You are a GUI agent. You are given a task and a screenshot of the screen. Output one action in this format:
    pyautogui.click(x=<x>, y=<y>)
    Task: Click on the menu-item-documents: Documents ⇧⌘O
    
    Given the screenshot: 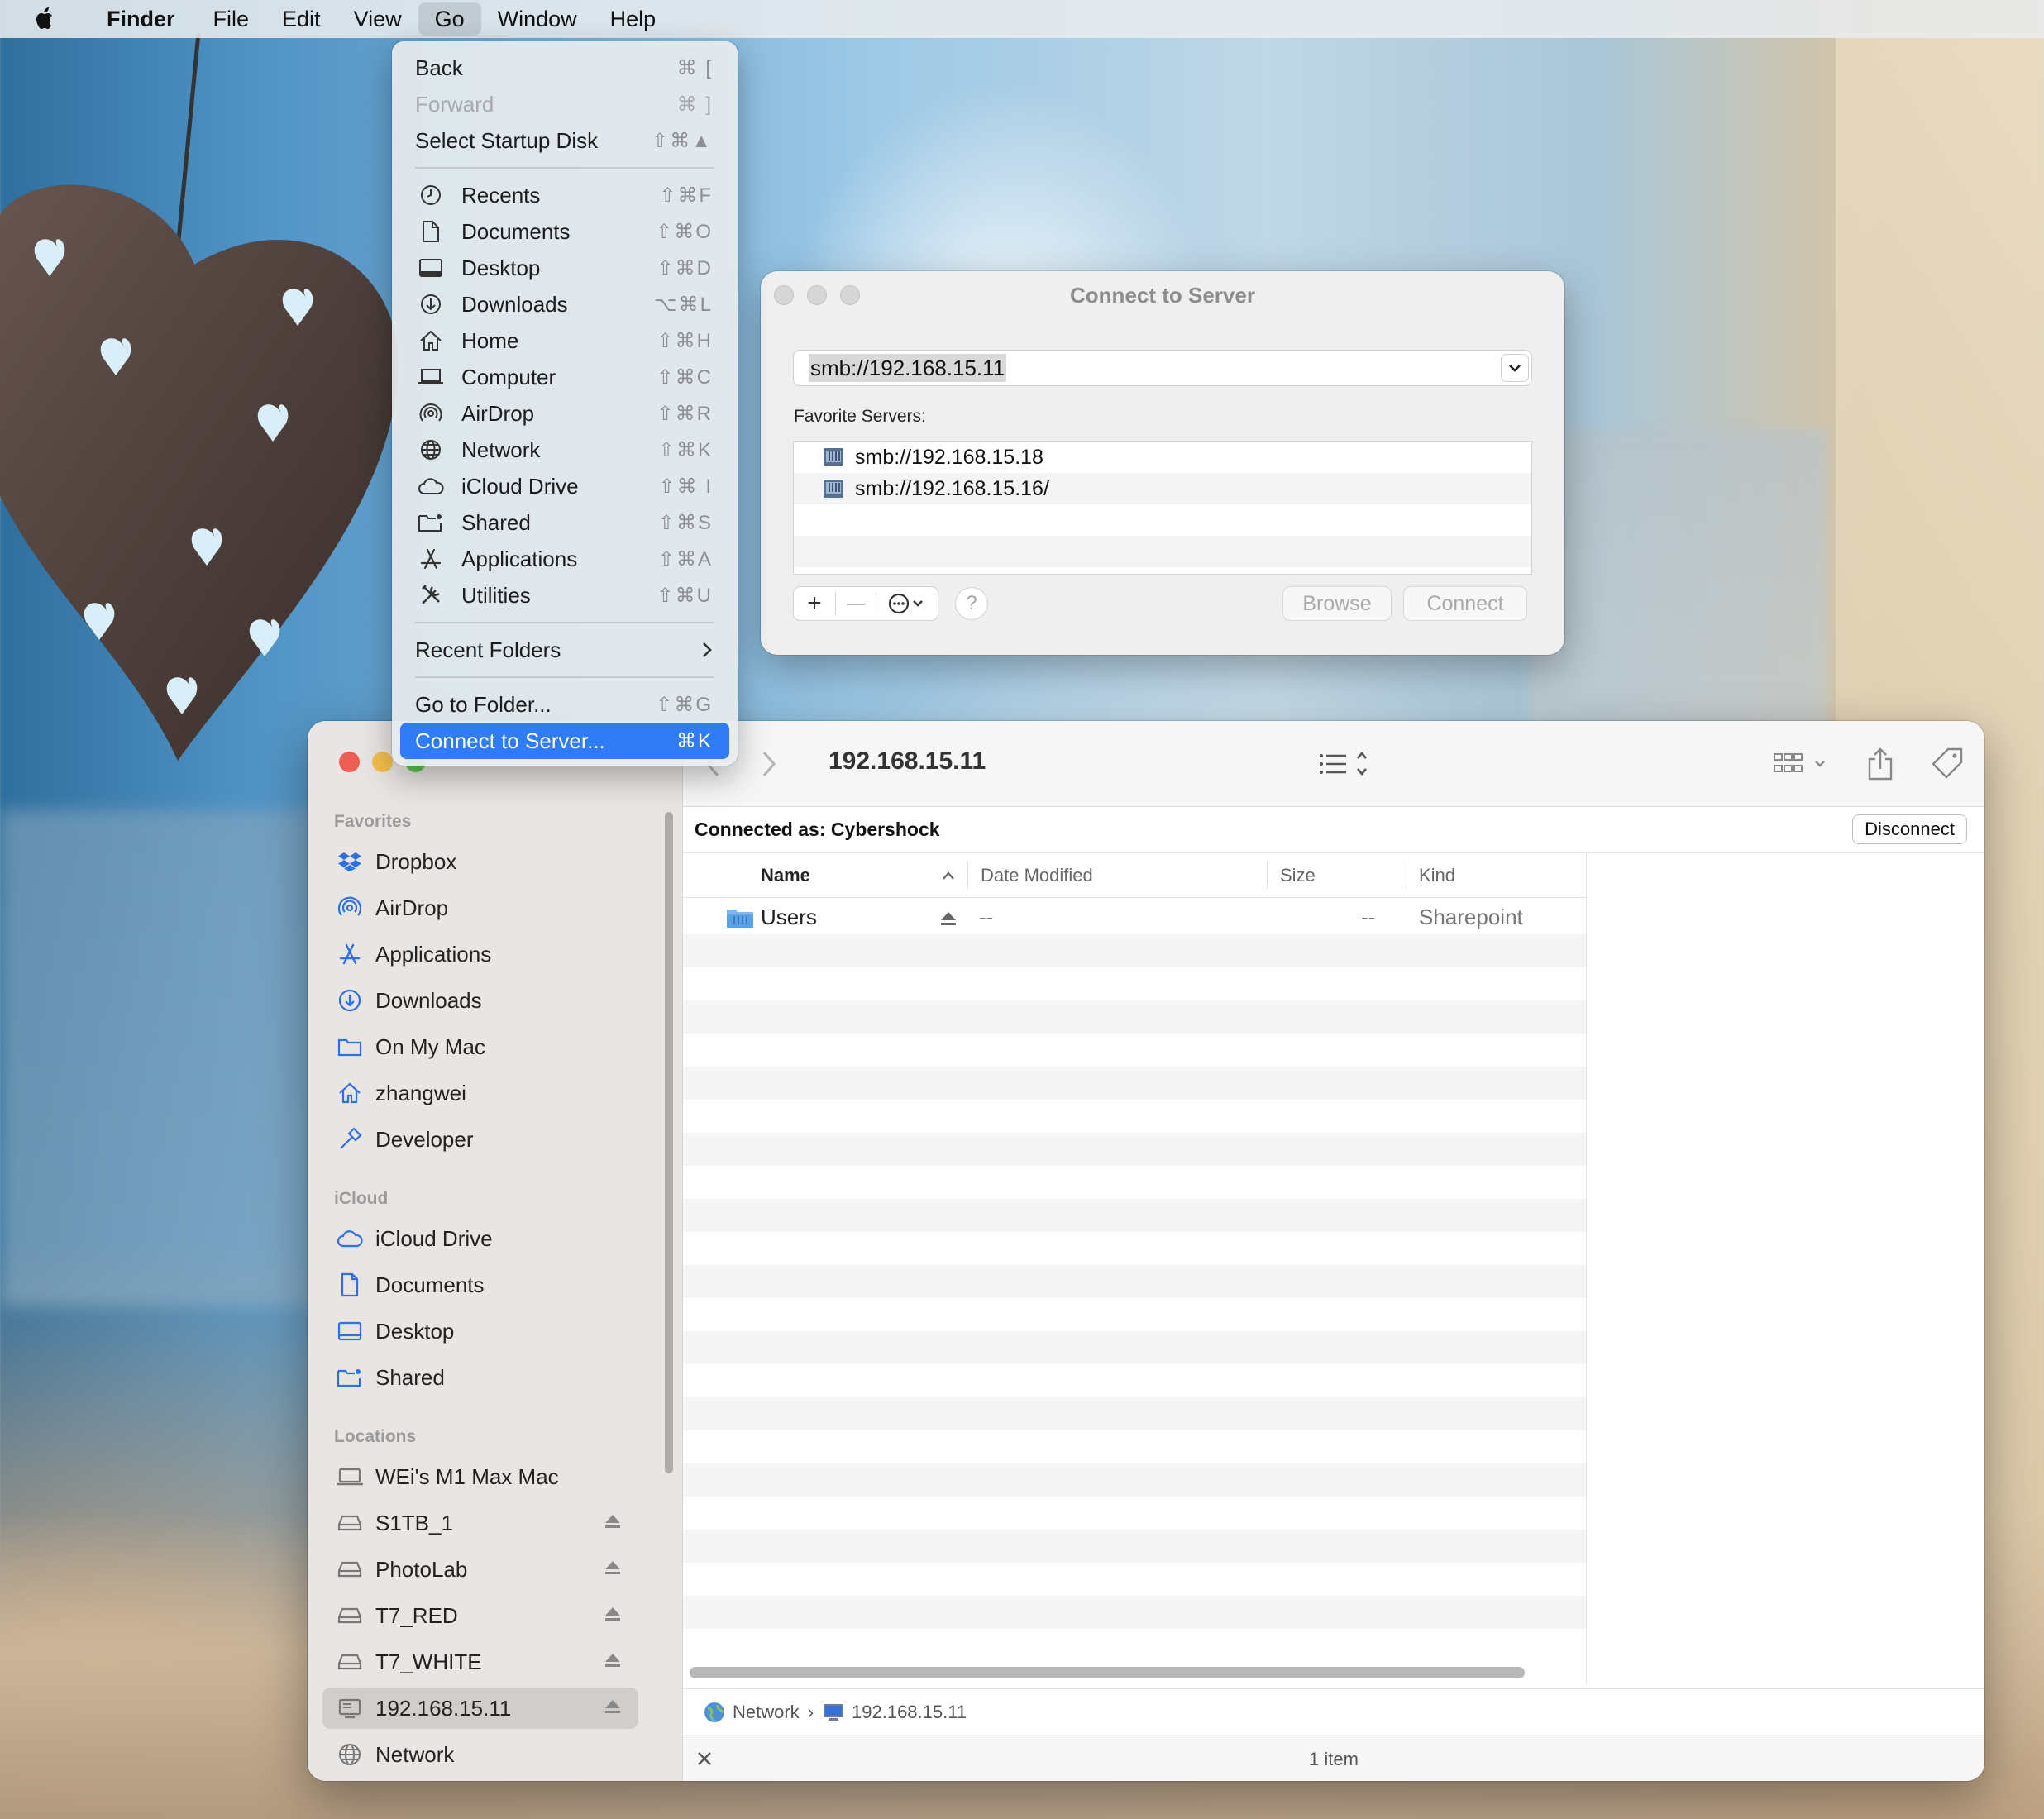 What is the action you would take?
    pyautogui.click(x=565, y=231)
    